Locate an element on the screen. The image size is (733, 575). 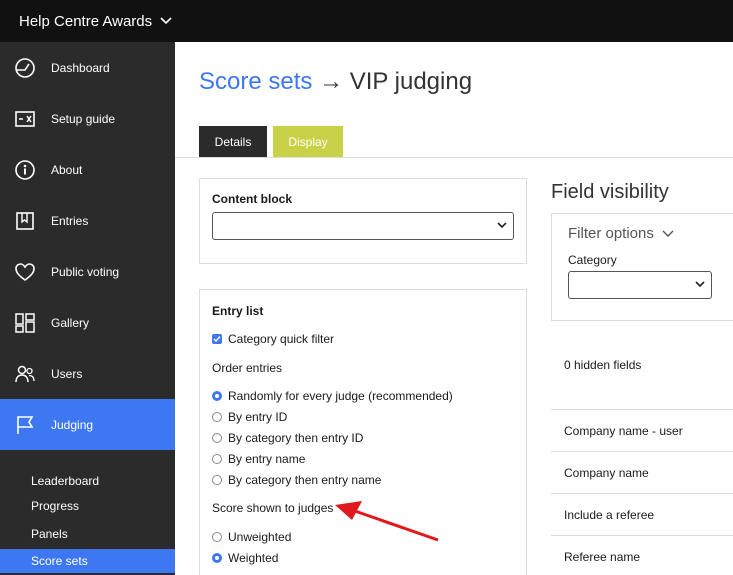
sidebar-item-judging: Judging is located at coordinates (87, 424).